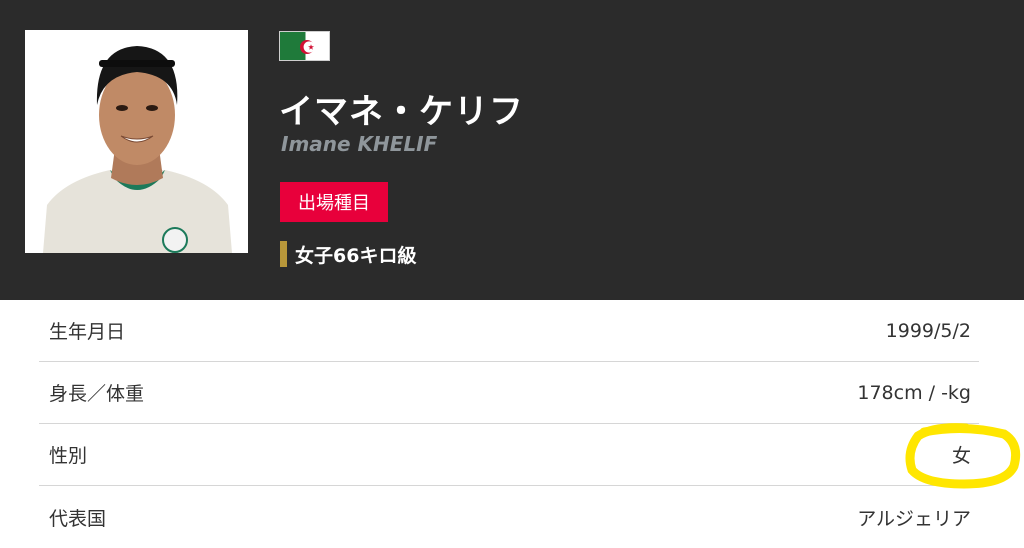 The width and height of the screenshot is (1024, 548). Describe the element at coordinates (509, 331) in the screenshot. I see `info-row-birthdate: 生年月日 1999/5/2` at that location.